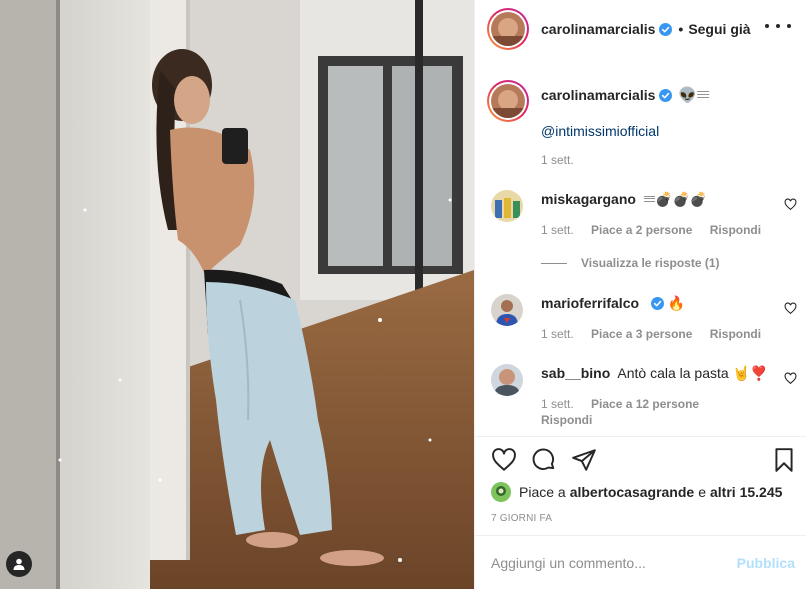  I want to click on comment-text: Antò cala la pasta 🤘❣️, so click(692, 373).